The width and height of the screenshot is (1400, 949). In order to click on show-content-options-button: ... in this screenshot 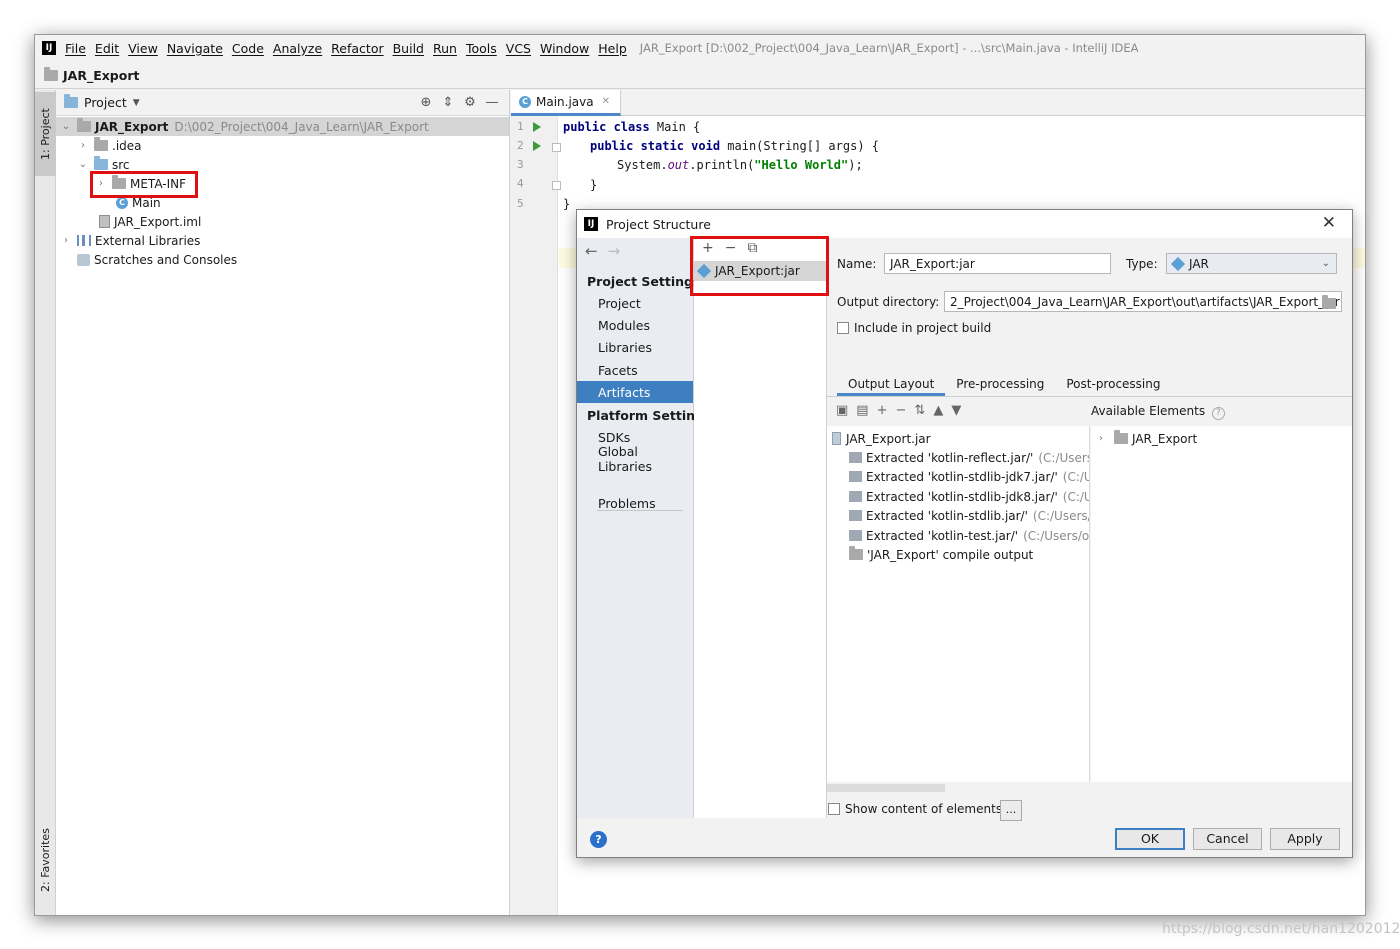, I will do `click(1011, 810)`.